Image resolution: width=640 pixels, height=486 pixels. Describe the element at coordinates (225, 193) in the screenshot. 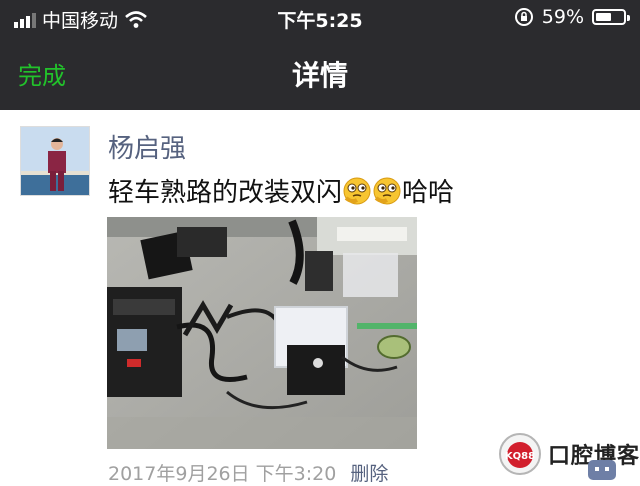

I see `post-text-main: 轻车熟路的改装双闪` at that location.